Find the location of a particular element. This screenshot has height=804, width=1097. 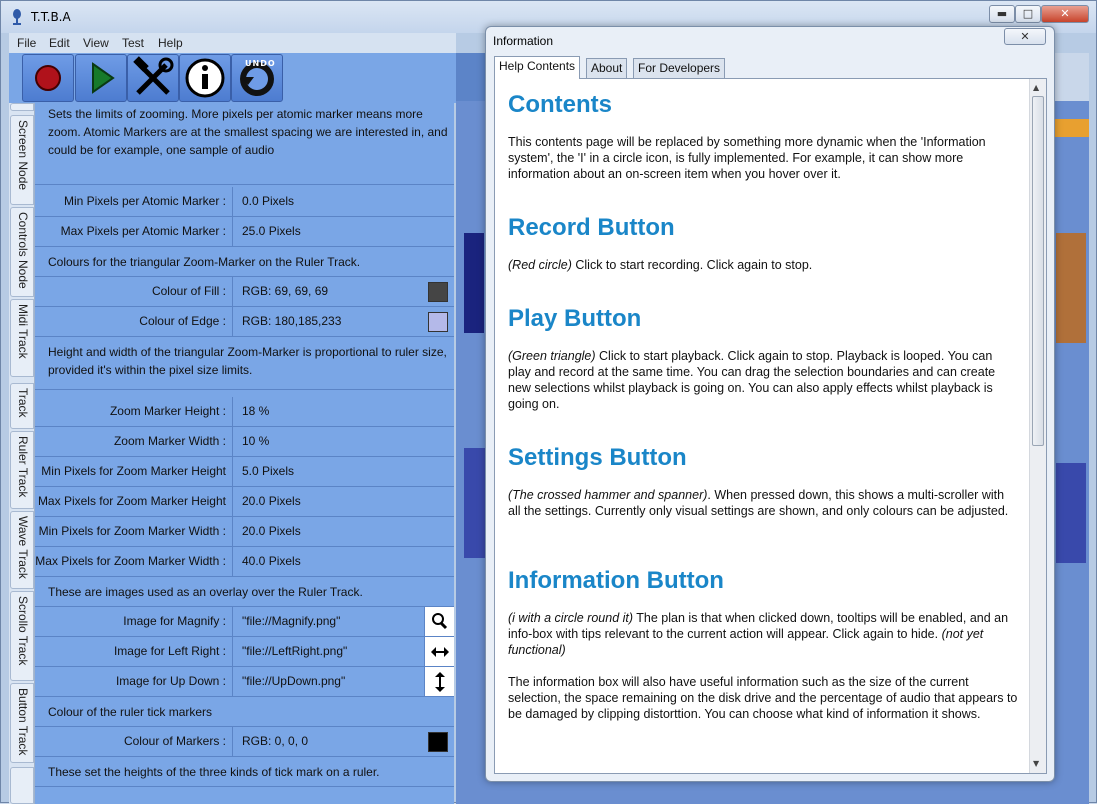

minimize-button: ▬ is located at coordinates (1002, 14).